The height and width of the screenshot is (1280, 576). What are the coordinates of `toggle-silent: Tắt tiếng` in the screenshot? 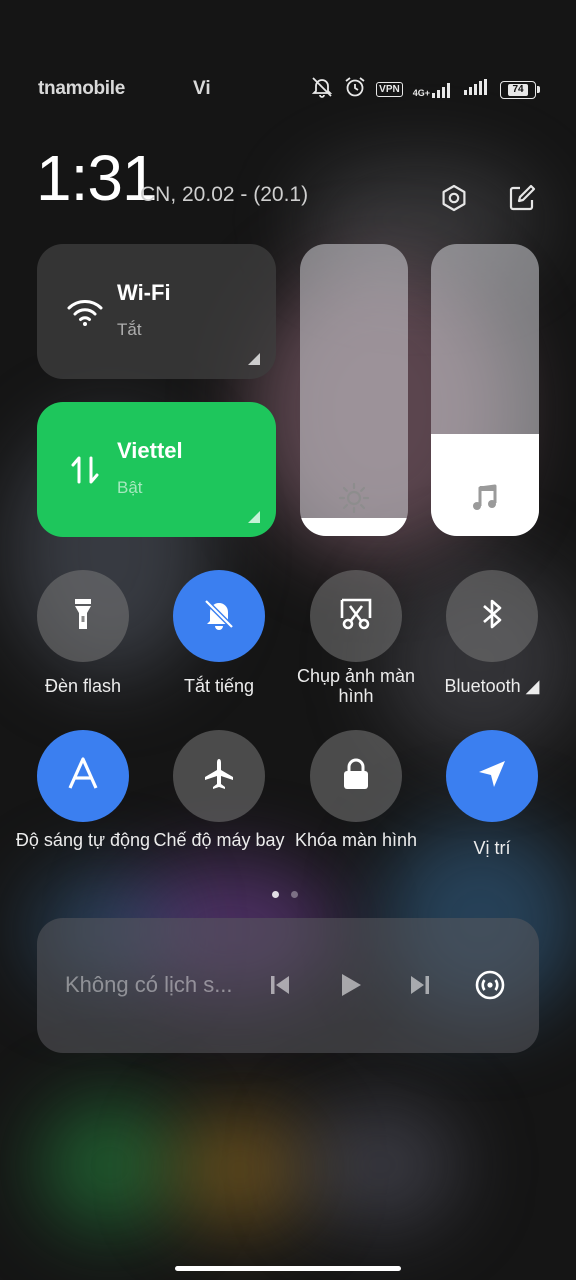 It's located at (219, 633).